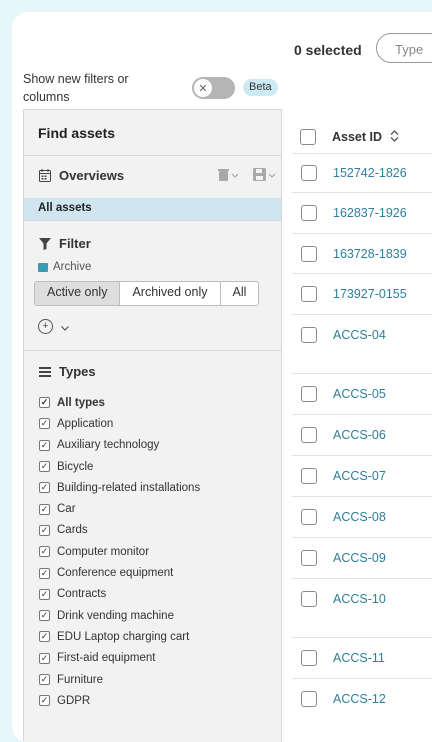 This screenshot has width=432, height=742. I want to click on type-label: EDU Laptop charging cart, so click(123, 636).